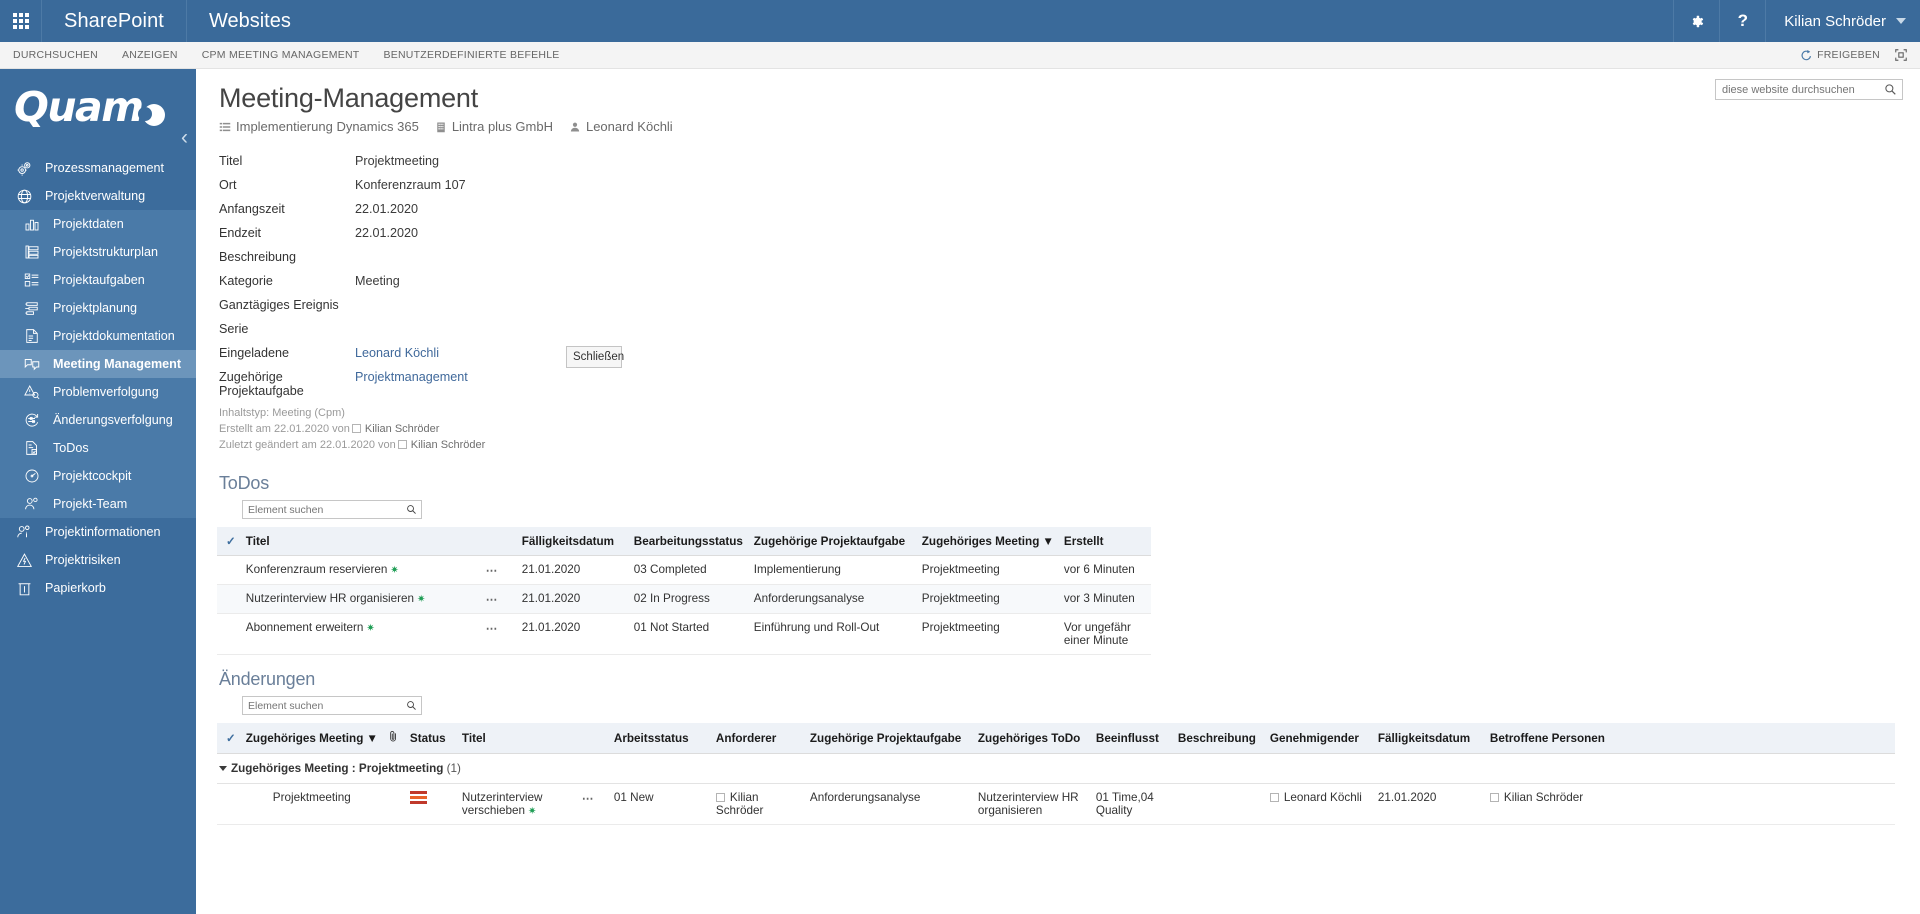 This screenshot has height=914, width=1920. Describe the element at coordinates (103, 532) in the screenshot. I see `sidebar-item-label: Projektinformationen` at that location.